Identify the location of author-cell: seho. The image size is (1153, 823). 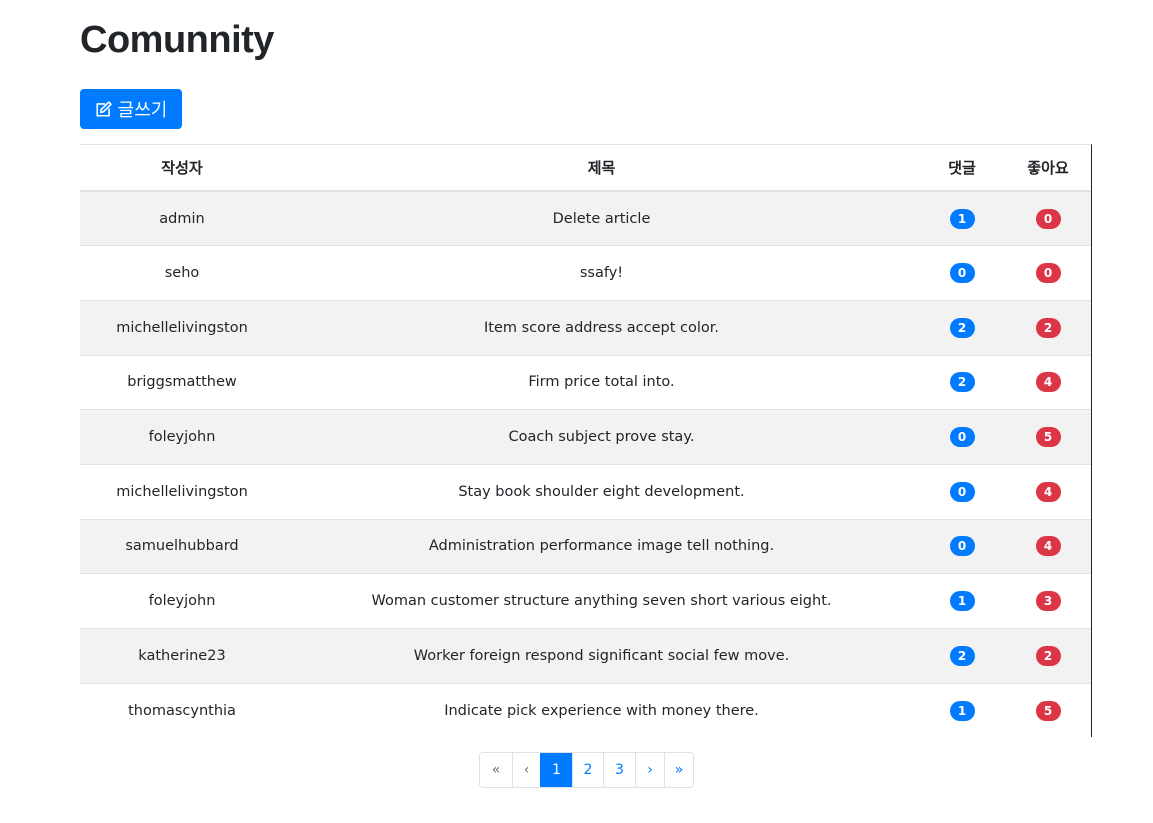
(182, 273).